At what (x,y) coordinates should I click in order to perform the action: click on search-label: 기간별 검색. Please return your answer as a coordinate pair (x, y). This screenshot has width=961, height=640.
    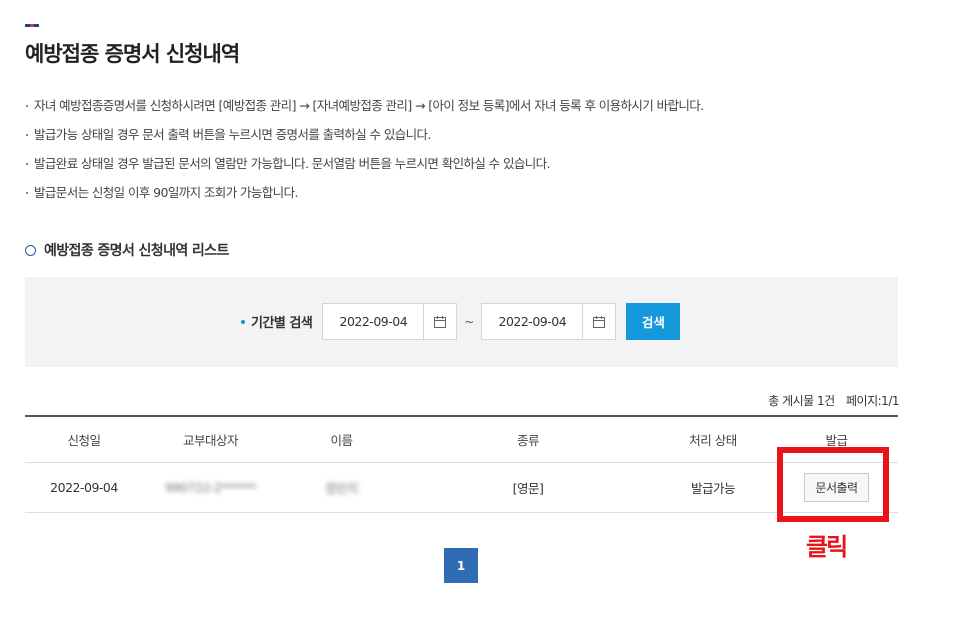
    Looking at the image, I should click on (277, 321).